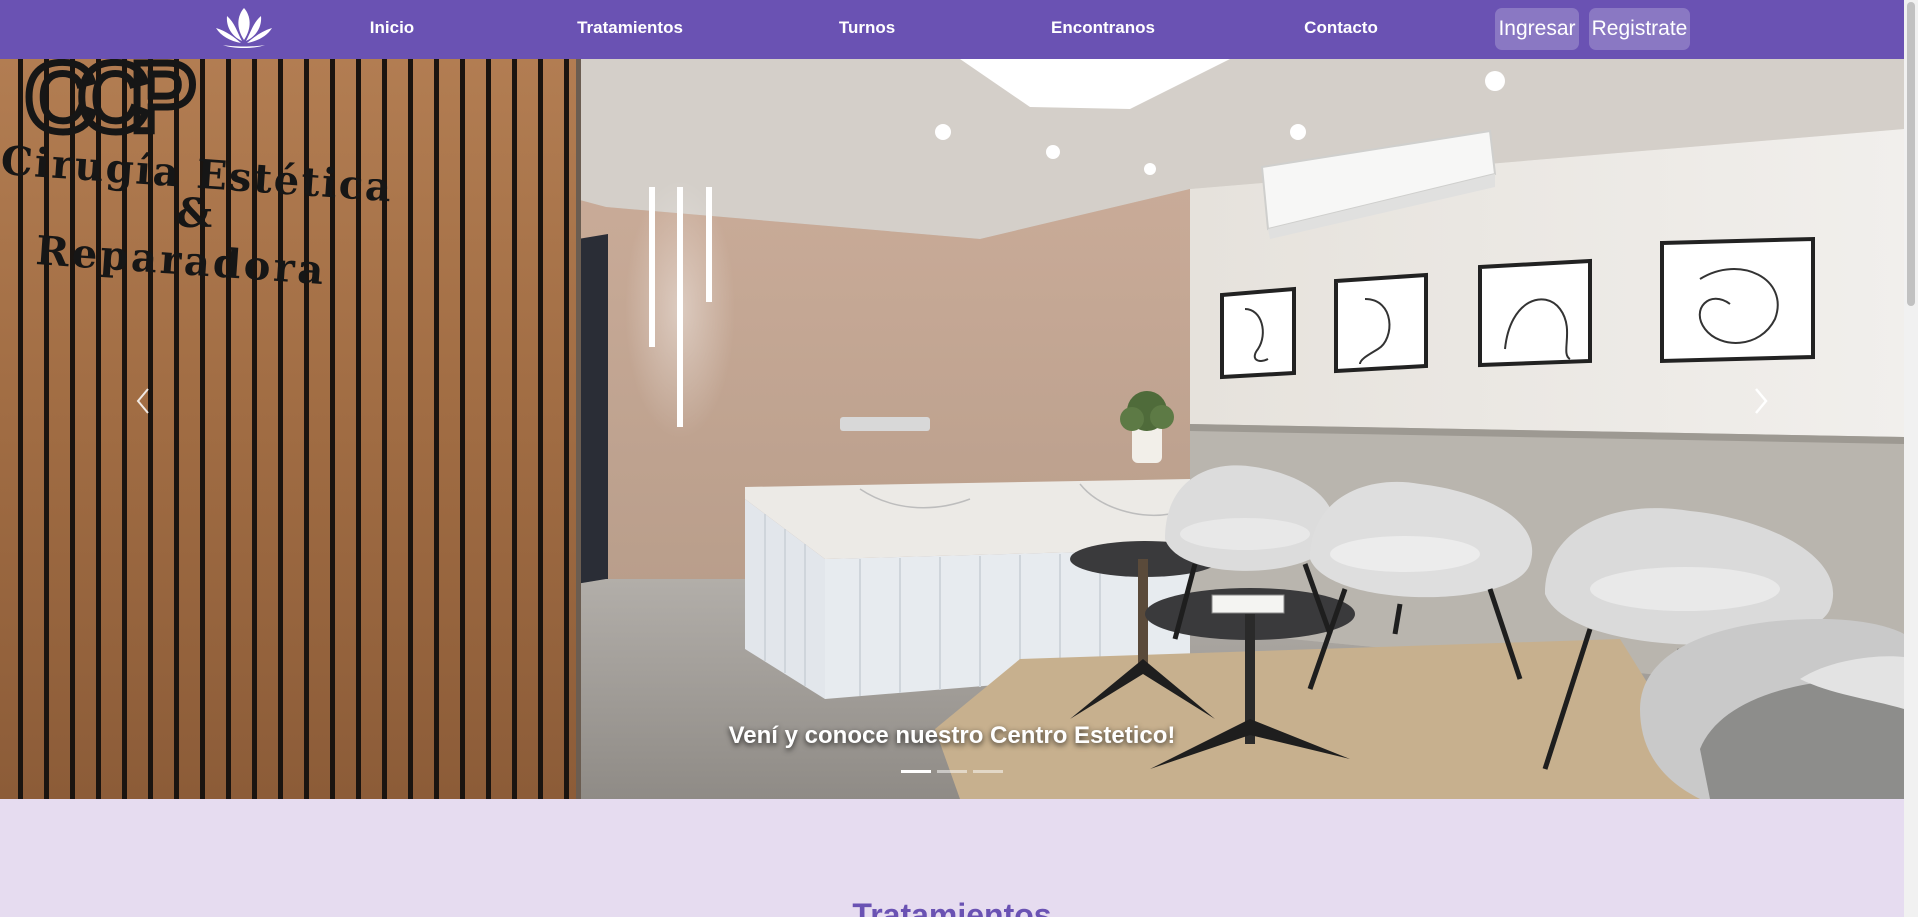  What do you see at coordinates (1911, 154) in the screenshot?
I see `scrollbar-thumb` at bounding box center [1911, 154].